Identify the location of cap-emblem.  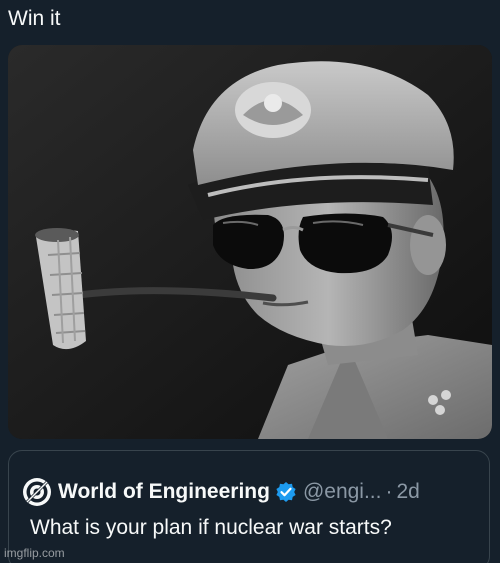
(273, 110).